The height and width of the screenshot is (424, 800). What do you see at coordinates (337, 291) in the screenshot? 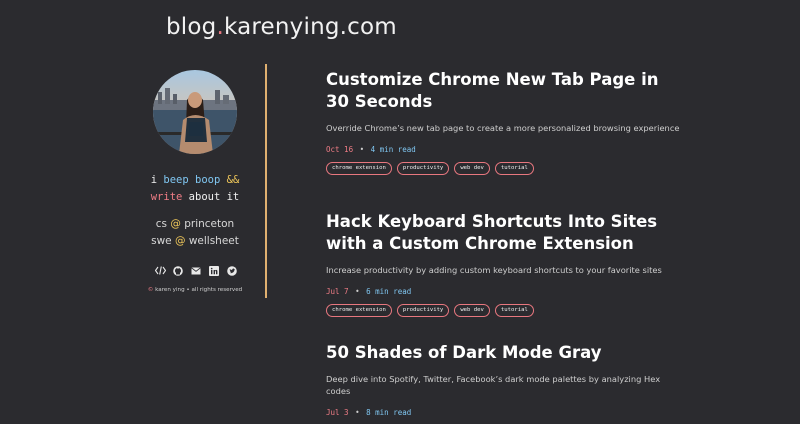
I see `post-date: Jul 7` at bounding box center [337, 291].